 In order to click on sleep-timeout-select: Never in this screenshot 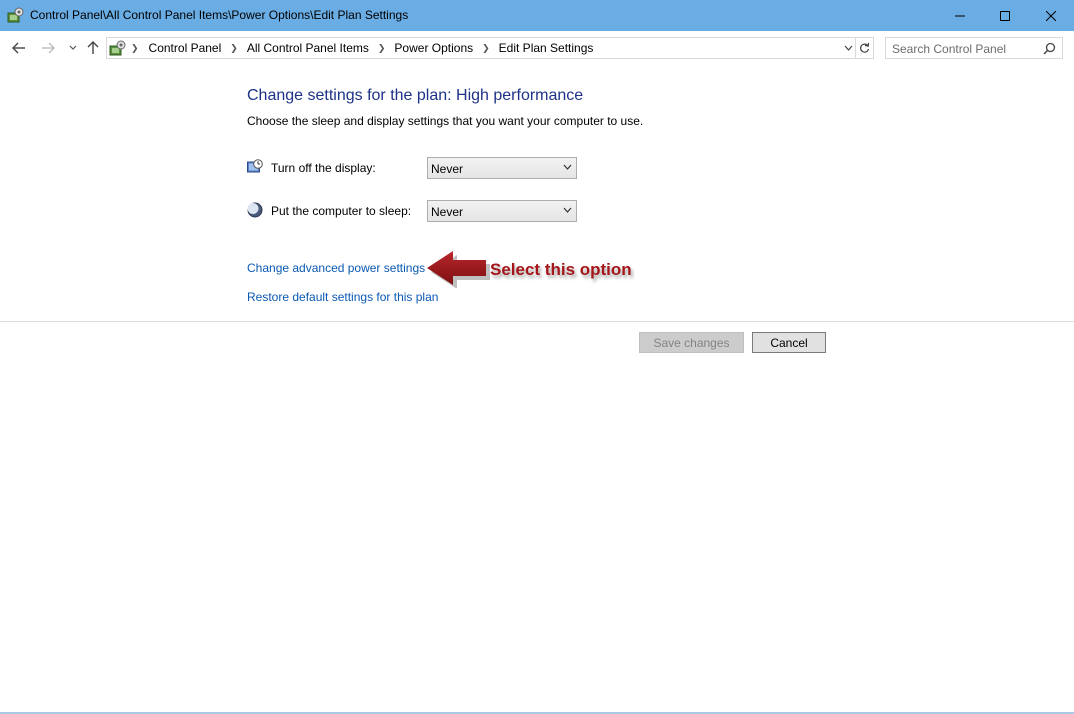, I will do `click(502, 211)`.